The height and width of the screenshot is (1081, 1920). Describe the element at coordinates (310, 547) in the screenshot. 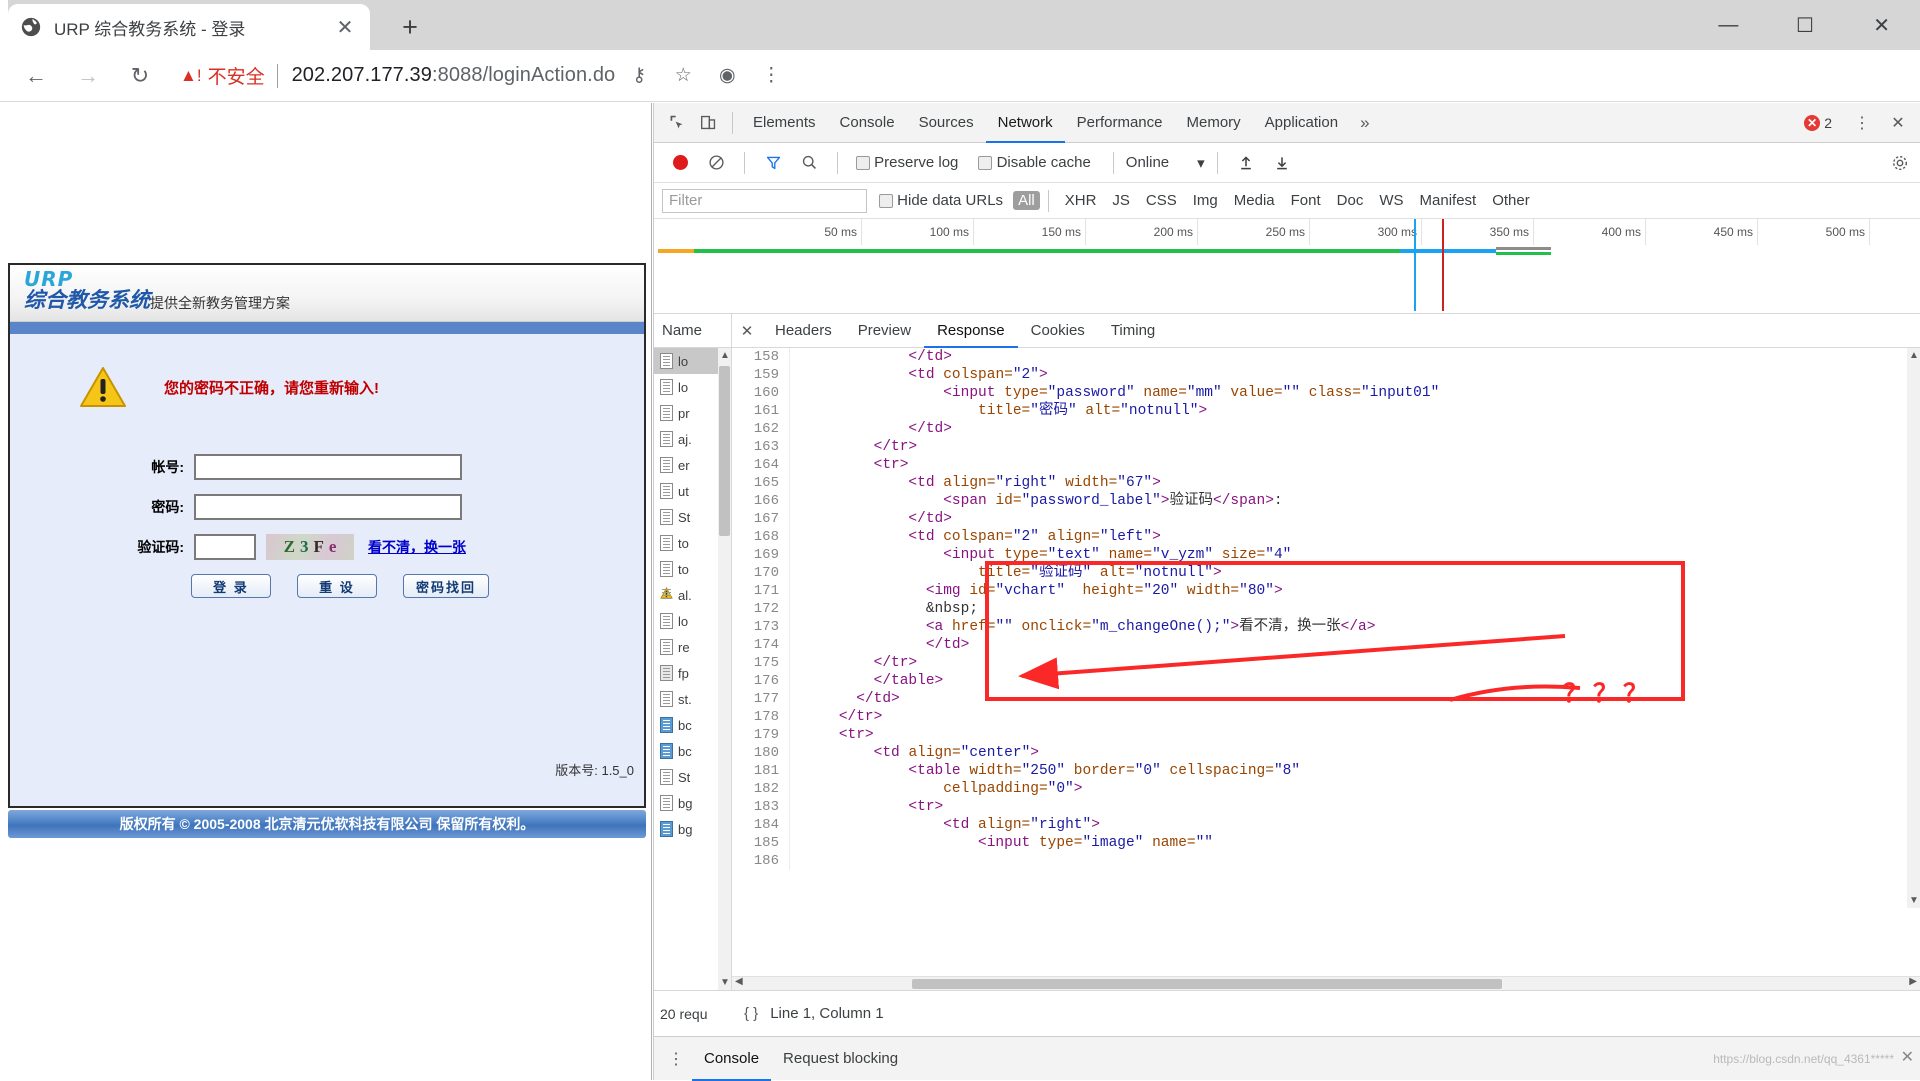

I see `captcha-image: Z3Fe` at that location.